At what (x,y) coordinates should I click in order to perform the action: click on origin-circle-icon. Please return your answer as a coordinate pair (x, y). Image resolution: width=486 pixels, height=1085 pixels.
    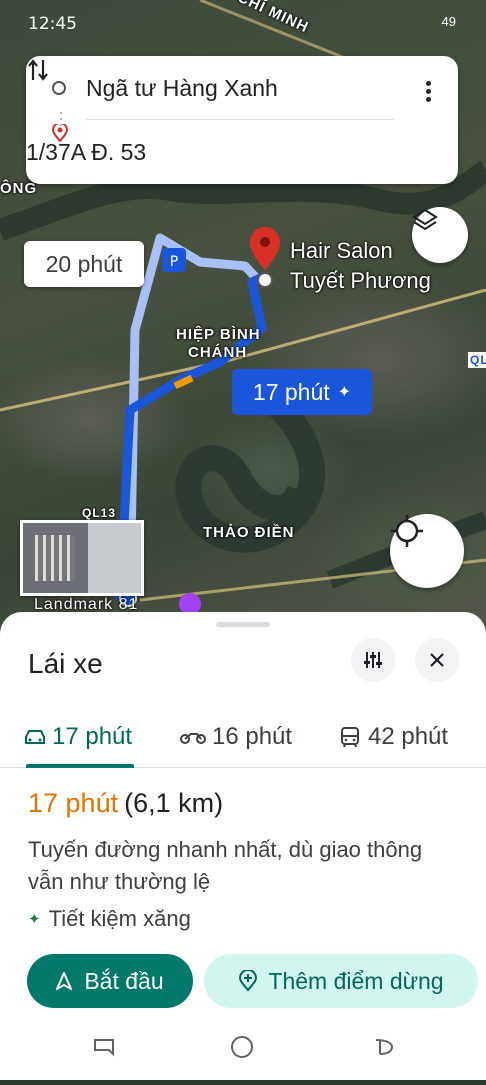
    Looking at the image, I should click on (59, 88).